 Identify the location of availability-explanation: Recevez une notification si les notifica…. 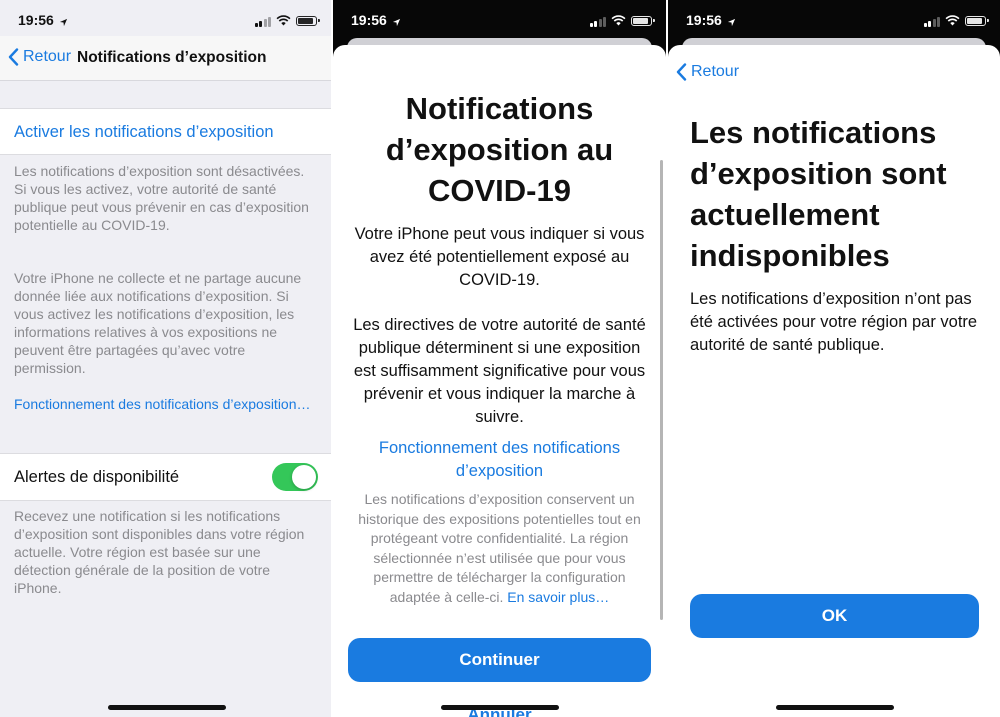
(159, 552).